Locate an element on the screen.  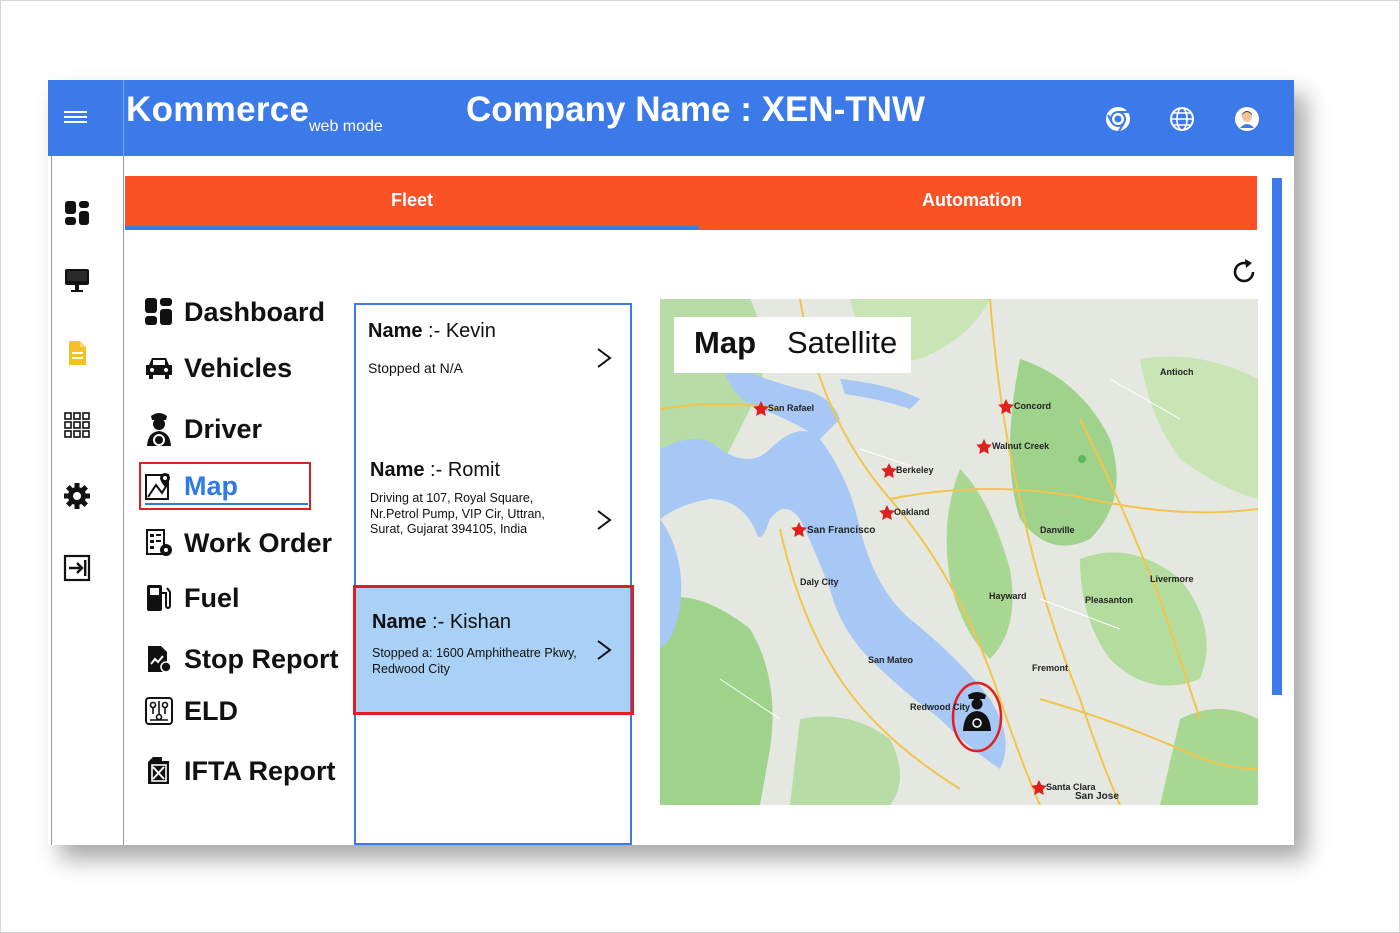
nav-label: Fuel is located at coordinates (212, 597).